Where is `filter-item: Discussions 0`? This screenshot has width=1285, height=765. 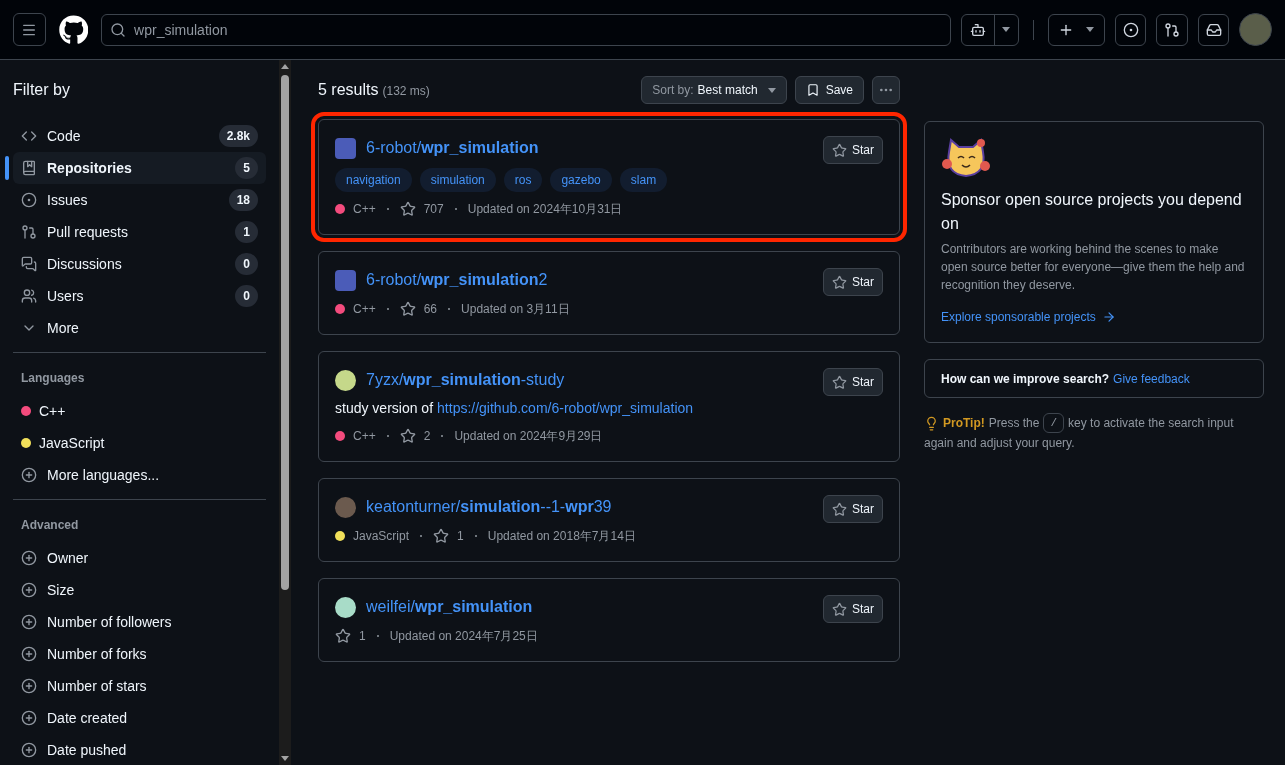 filter-item: Discussions 0 is located at coordinates (139, 264).